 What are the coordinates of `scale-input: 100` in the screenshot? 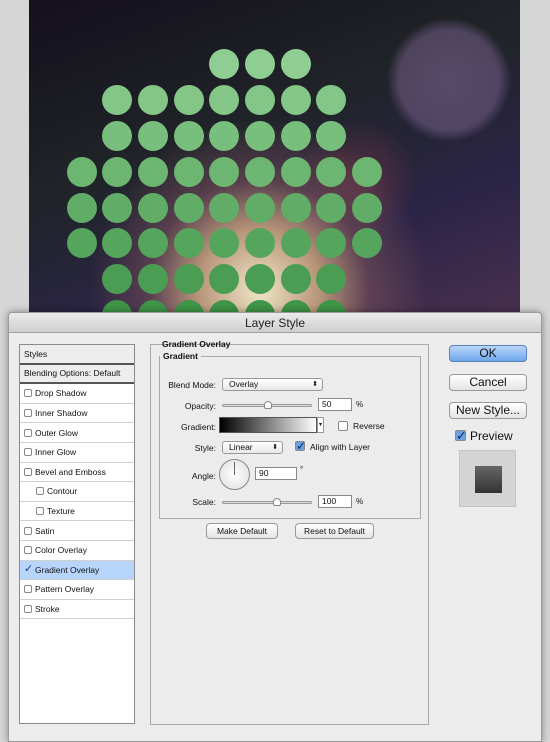 It's located at (335, 501).